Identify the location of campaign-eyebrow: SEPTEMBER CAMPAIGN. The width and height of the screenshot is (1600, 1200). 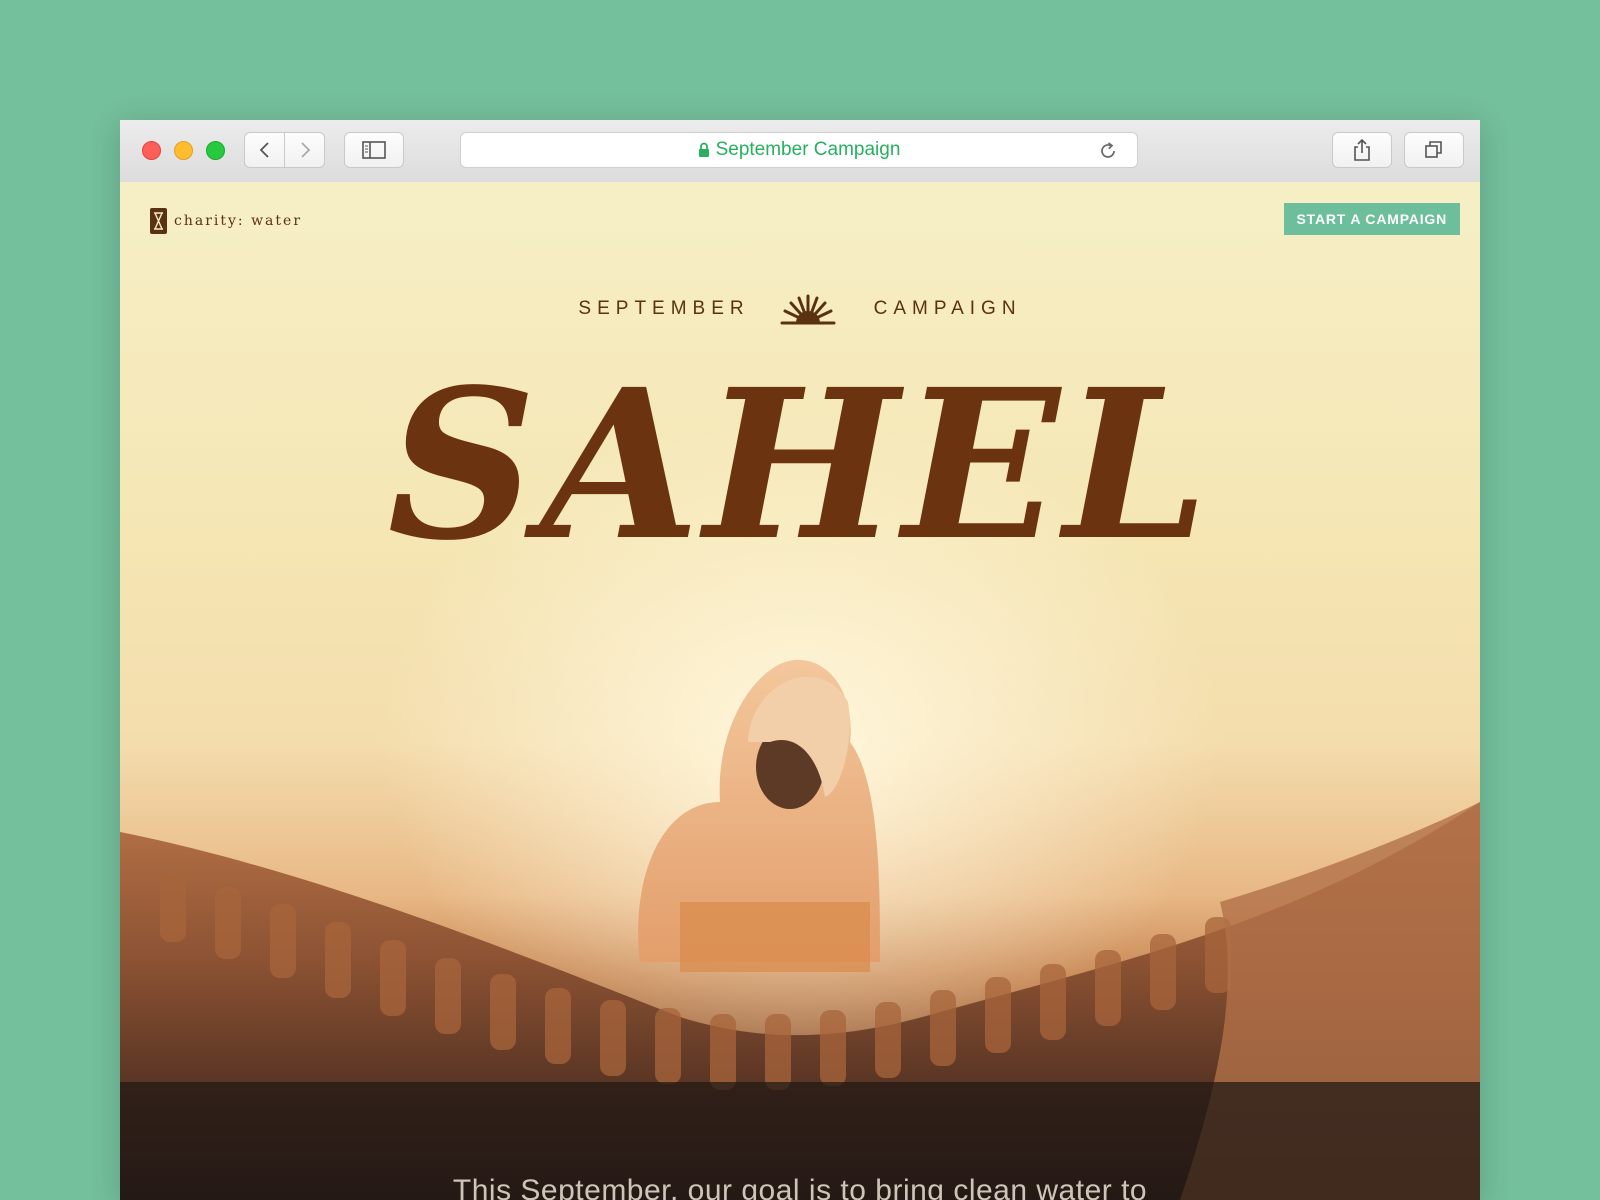
(800, 309).